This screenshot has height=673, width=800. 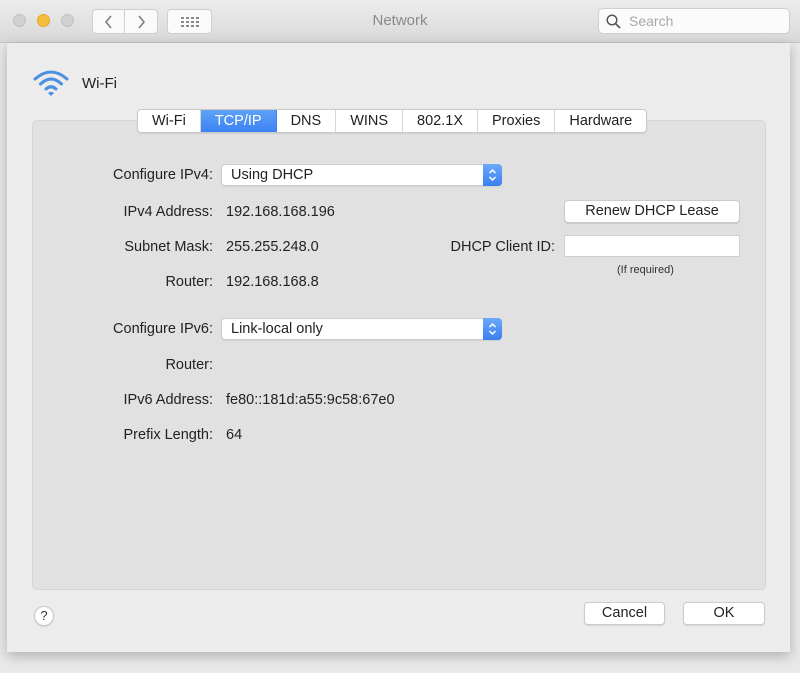 I want to click on search-icon, so click(x=613, y=21).